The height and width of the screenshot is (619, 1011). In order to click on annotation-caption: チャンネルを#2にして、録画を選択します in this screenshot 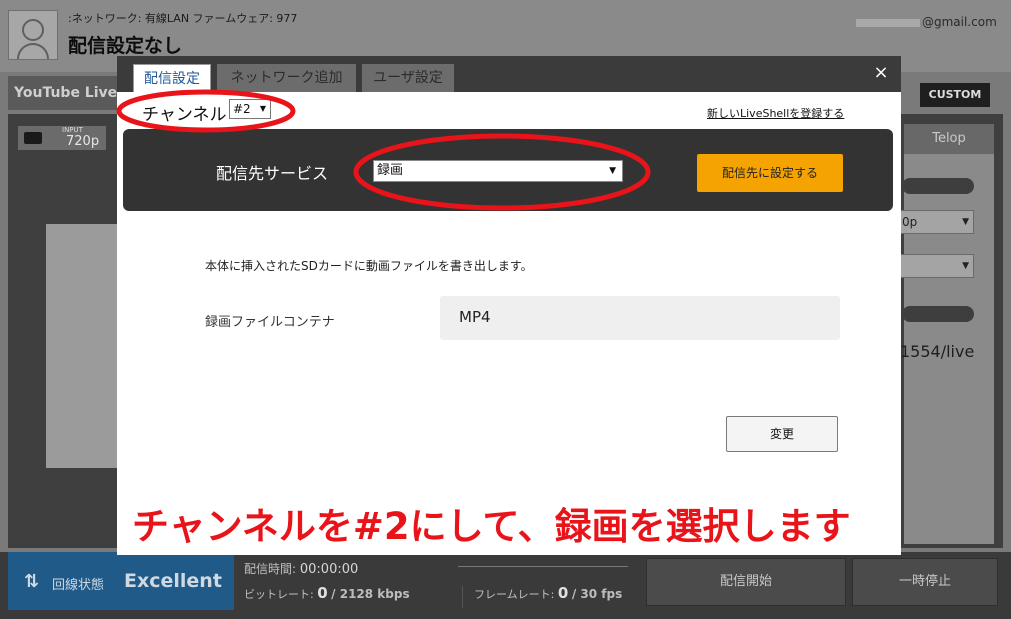, I will do `click(491, 526)`.